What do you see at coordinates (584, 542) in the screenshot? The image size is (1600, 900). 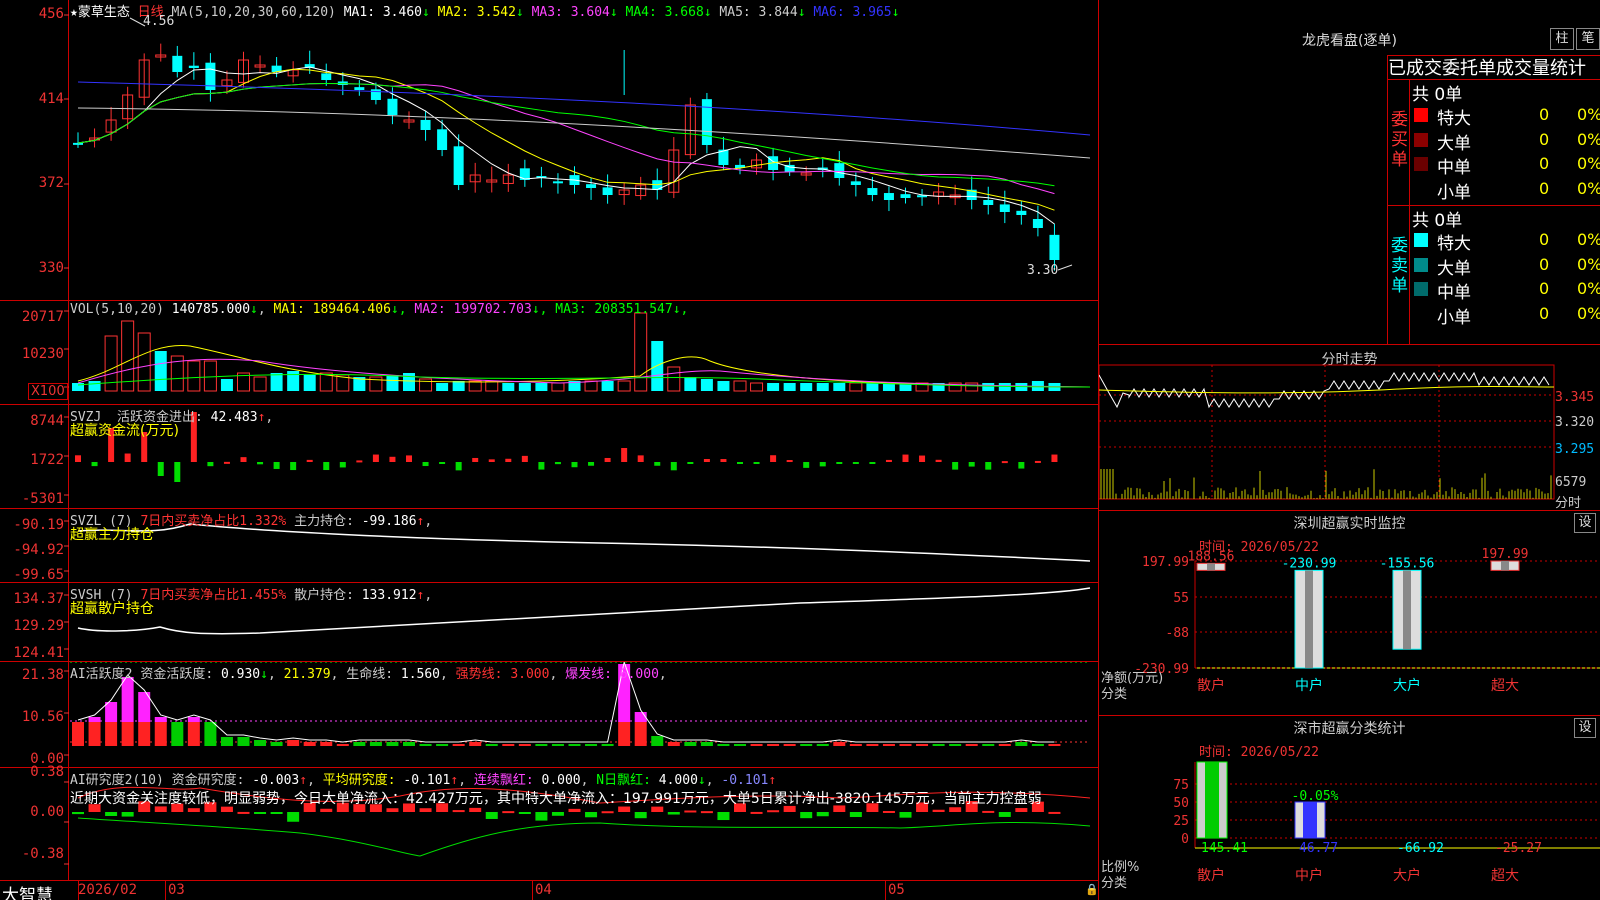 I see `svzl-line` at bounding box center [584, 542].